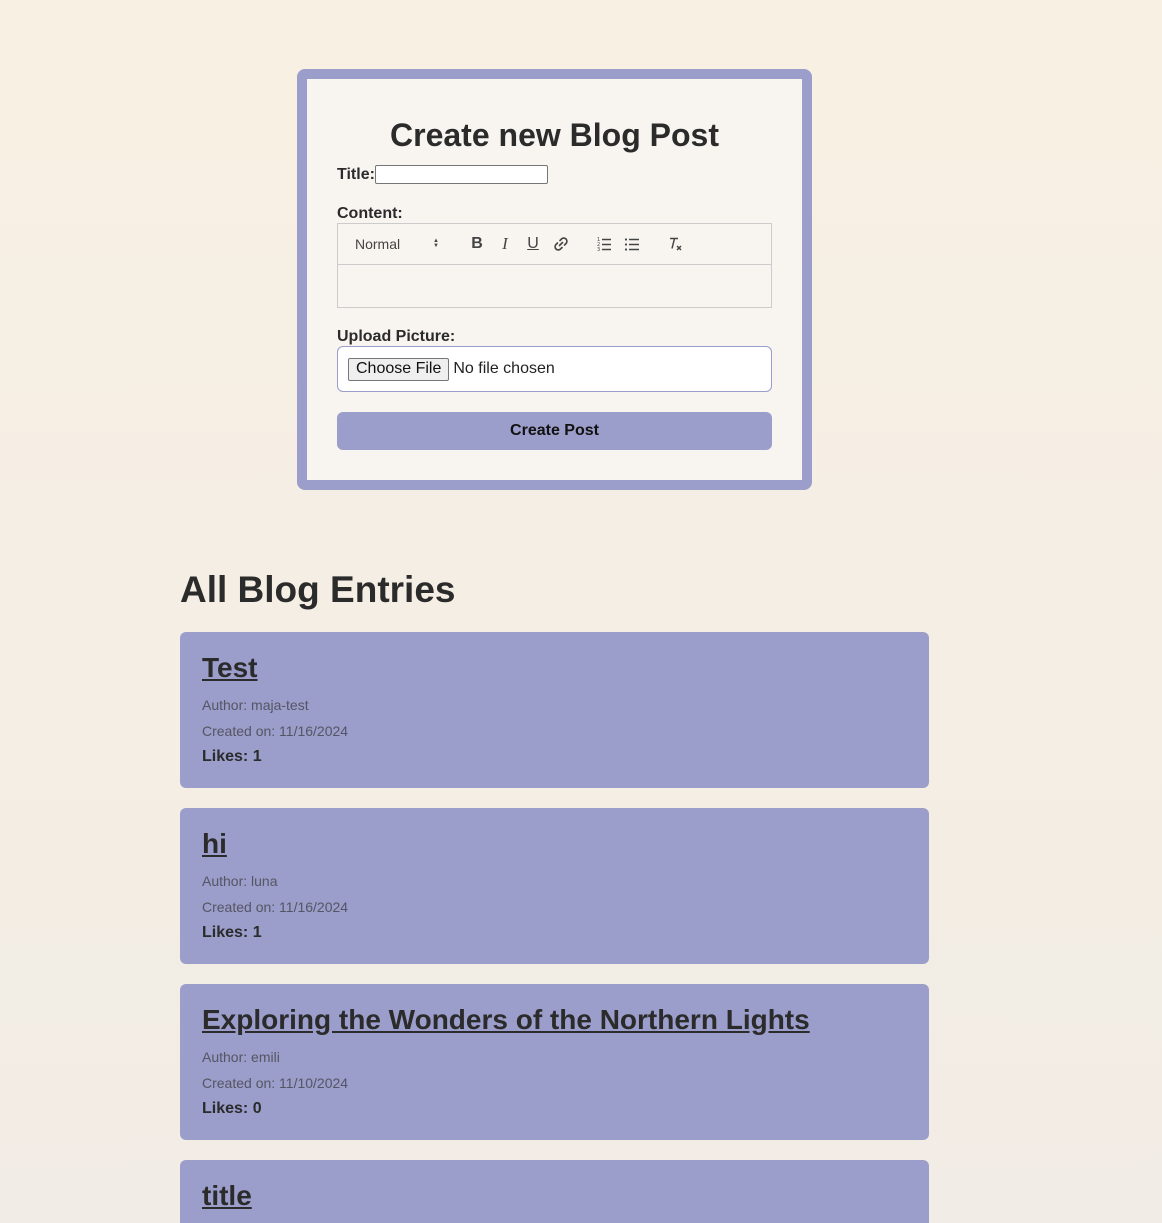 Image resolution: width=1162 pixels, height=1223 pixels. What do you see at coordinates (554, 286) in the screenshot?
I see `content-editor-area` at bounding box center [554, 286].